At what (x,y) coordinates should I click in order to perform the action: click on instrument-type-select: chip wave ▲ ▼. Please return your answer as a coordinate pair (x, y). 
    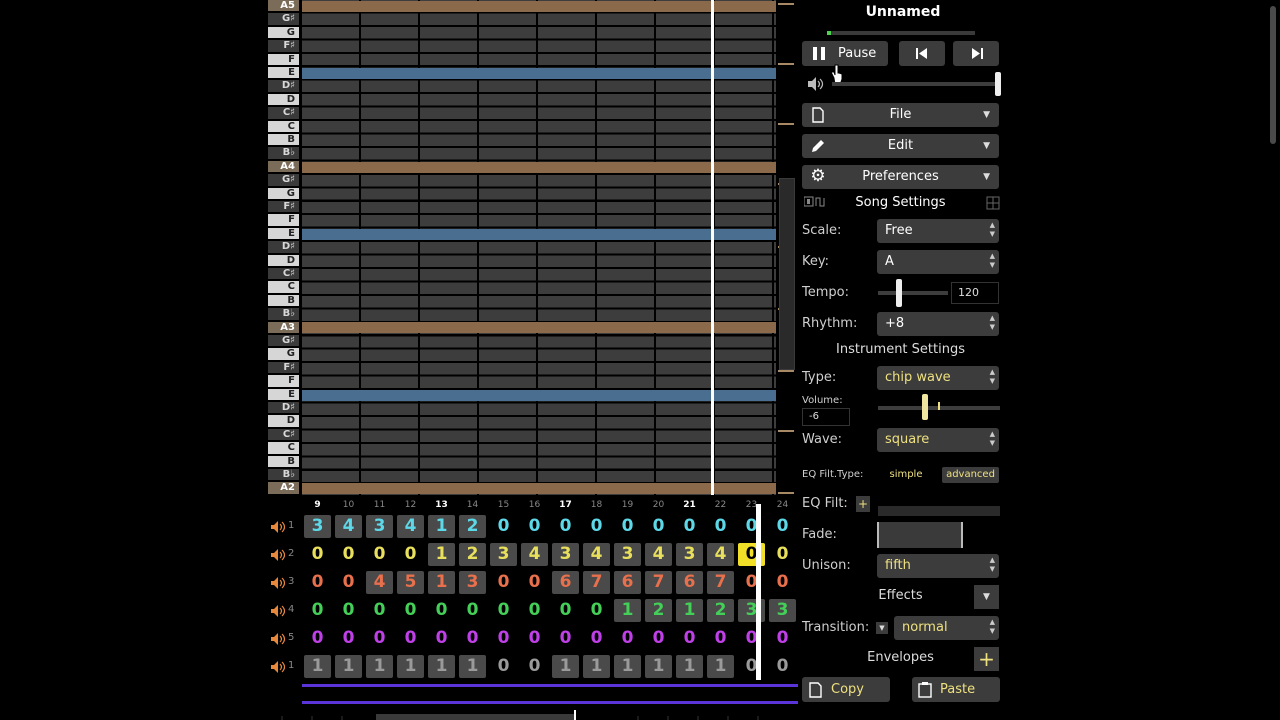
    Looking at the image, I should click on (938, 378).